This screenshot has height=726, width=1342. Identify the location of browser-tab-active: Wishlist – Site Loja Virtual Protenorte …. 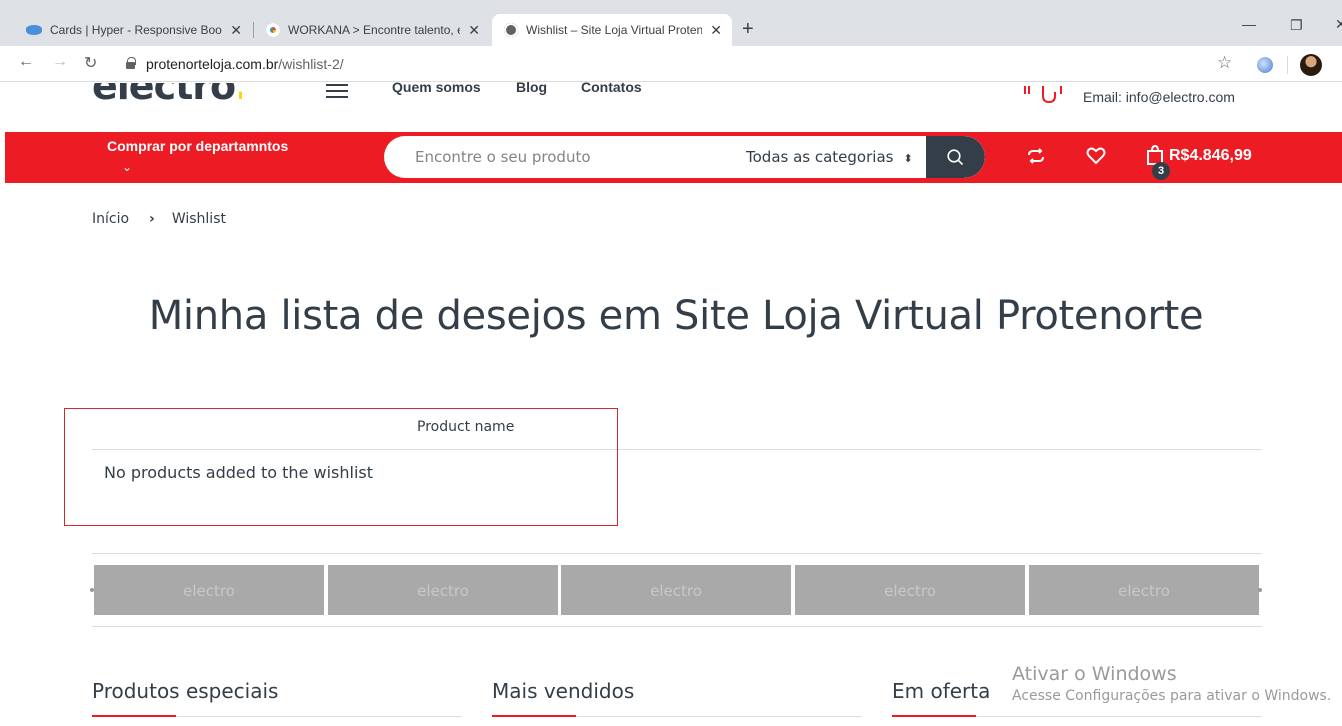
(612, 30).